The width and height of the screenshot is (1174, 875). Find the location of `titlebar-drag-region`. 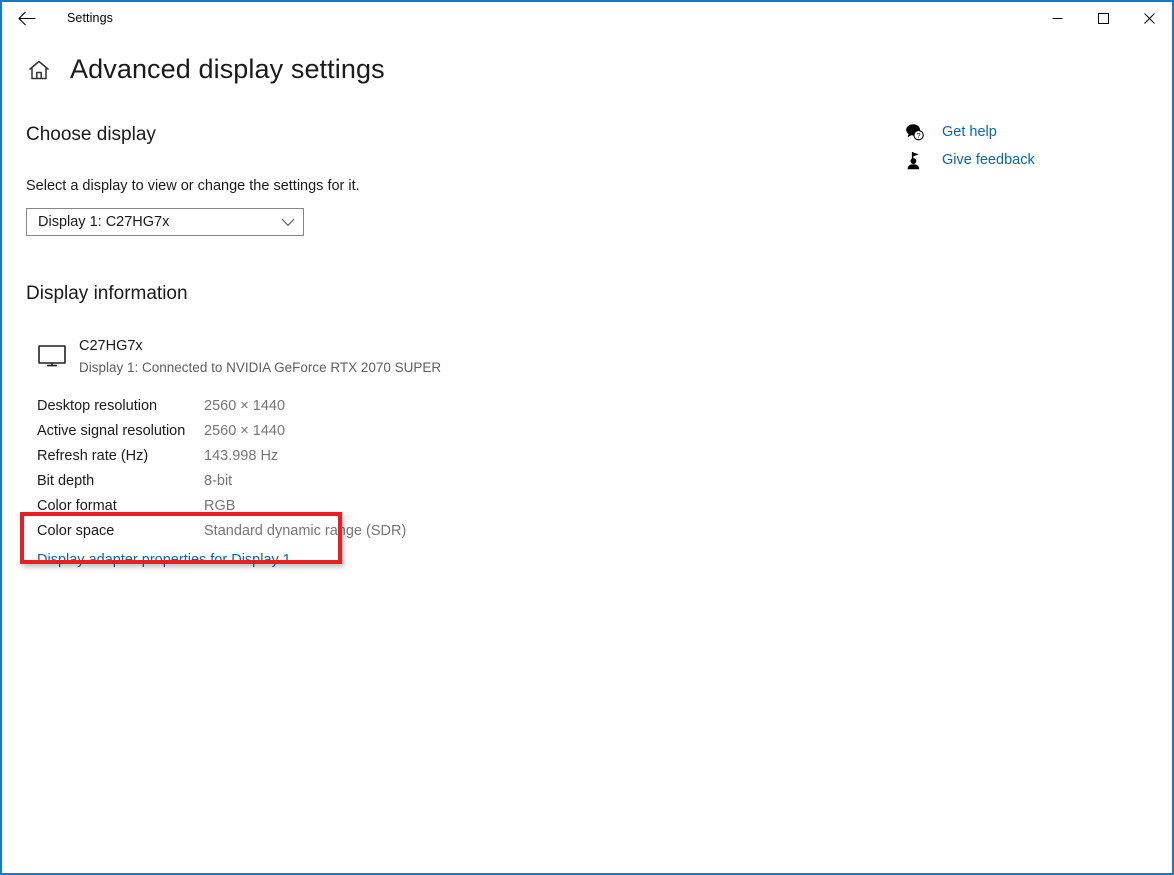

titlebar-drag-region is located at coordinates (573, 18).